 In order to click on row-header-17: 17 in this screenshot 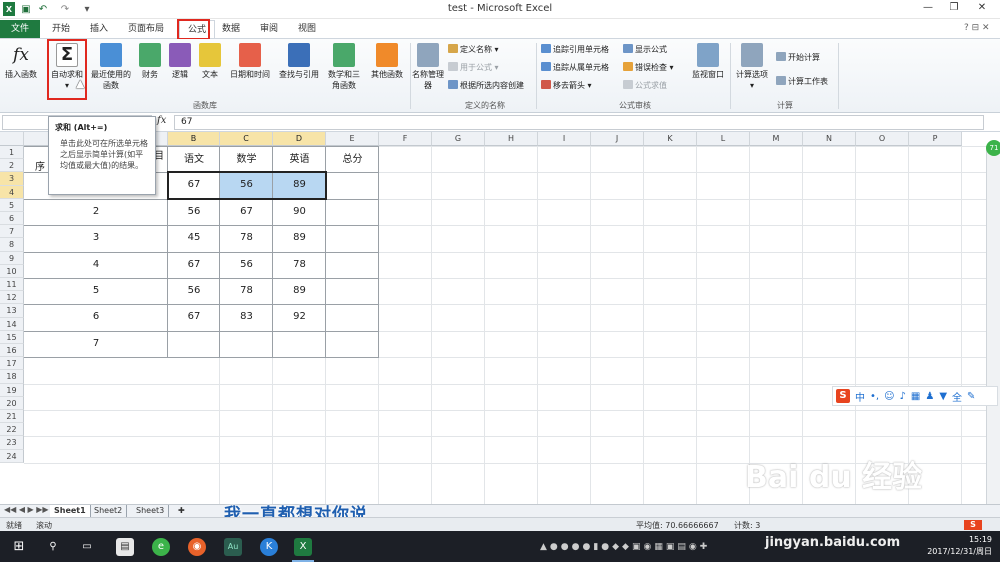, I will do `click(12, 364)`.